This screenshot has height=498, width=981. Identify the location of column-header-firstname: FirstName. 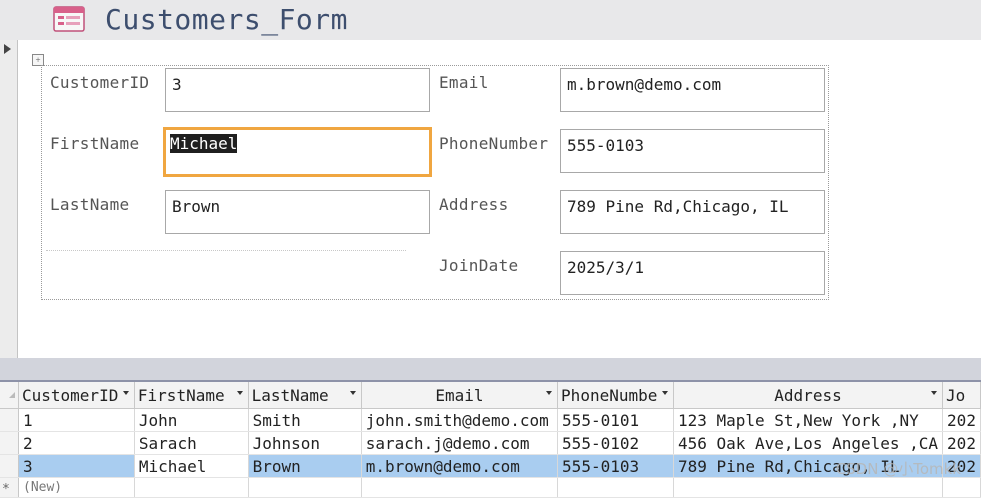
(191, 395).